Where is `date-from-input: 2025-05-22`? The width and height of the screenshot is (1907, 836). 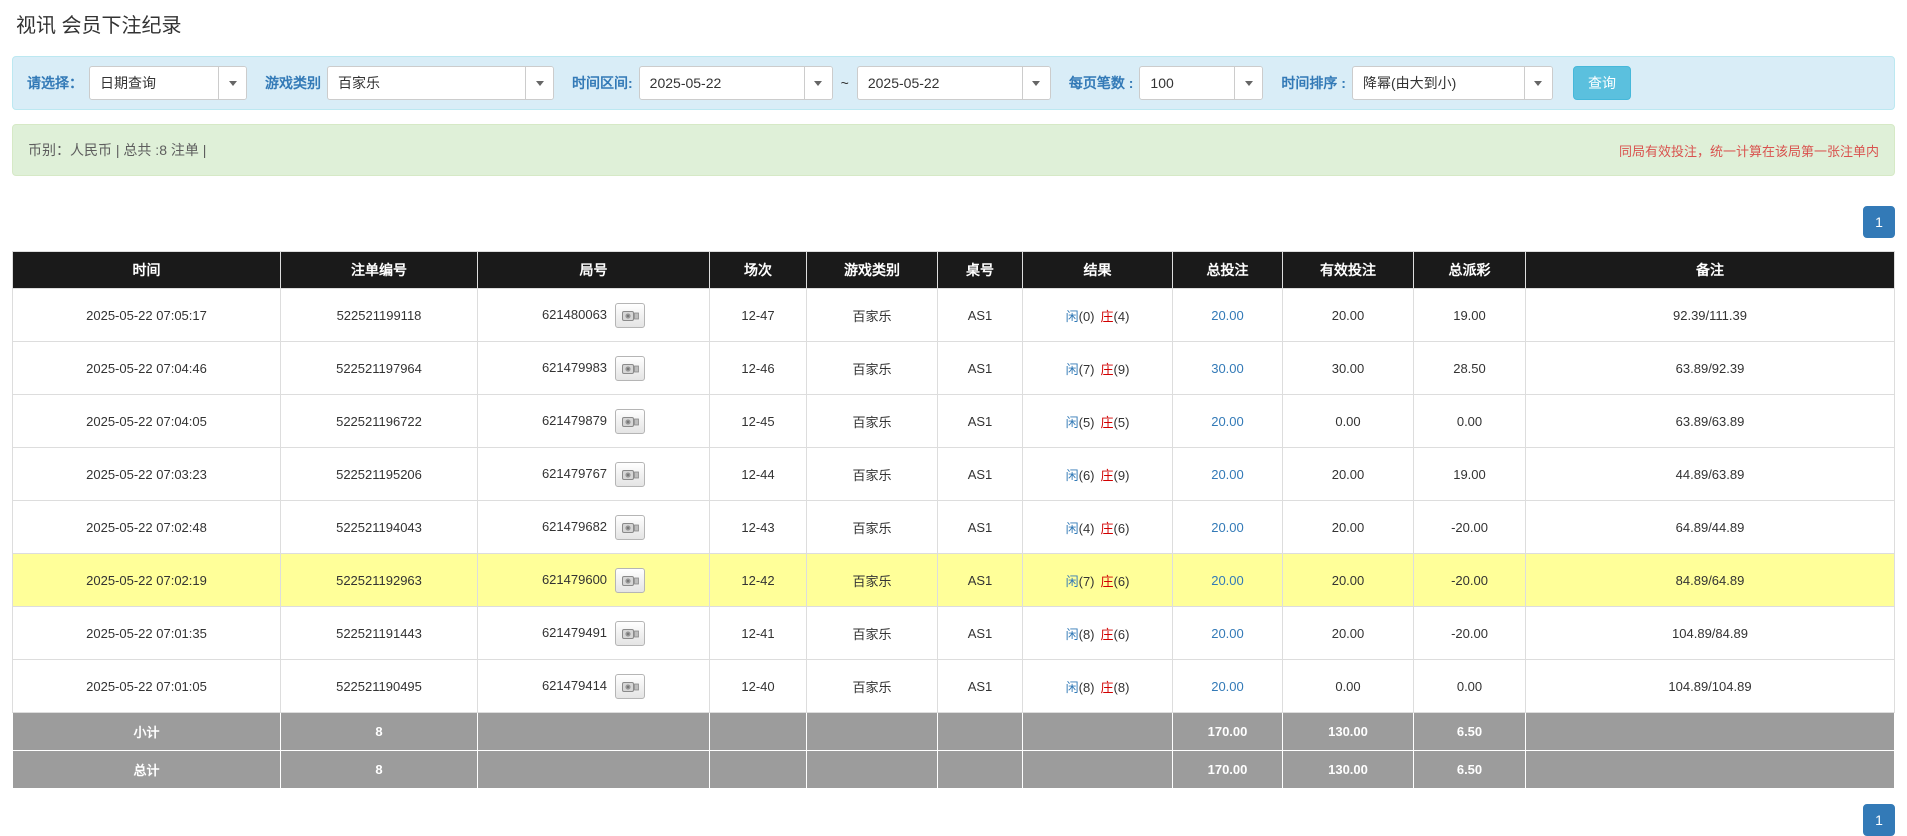 date-from-input: 2025-05-22 is located at coordinates (735, 83).